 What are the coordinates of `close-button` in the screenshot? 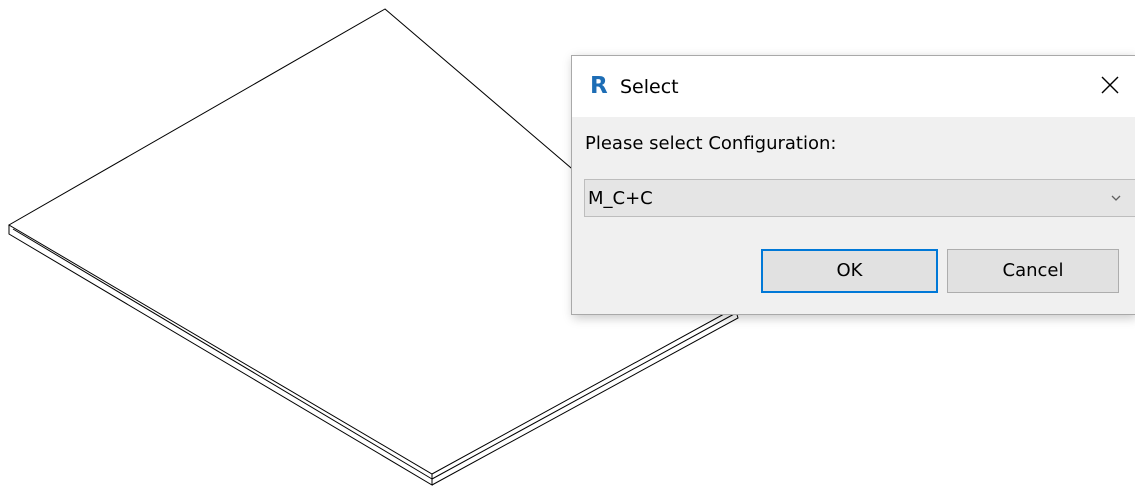 It's located at (1109, 87).